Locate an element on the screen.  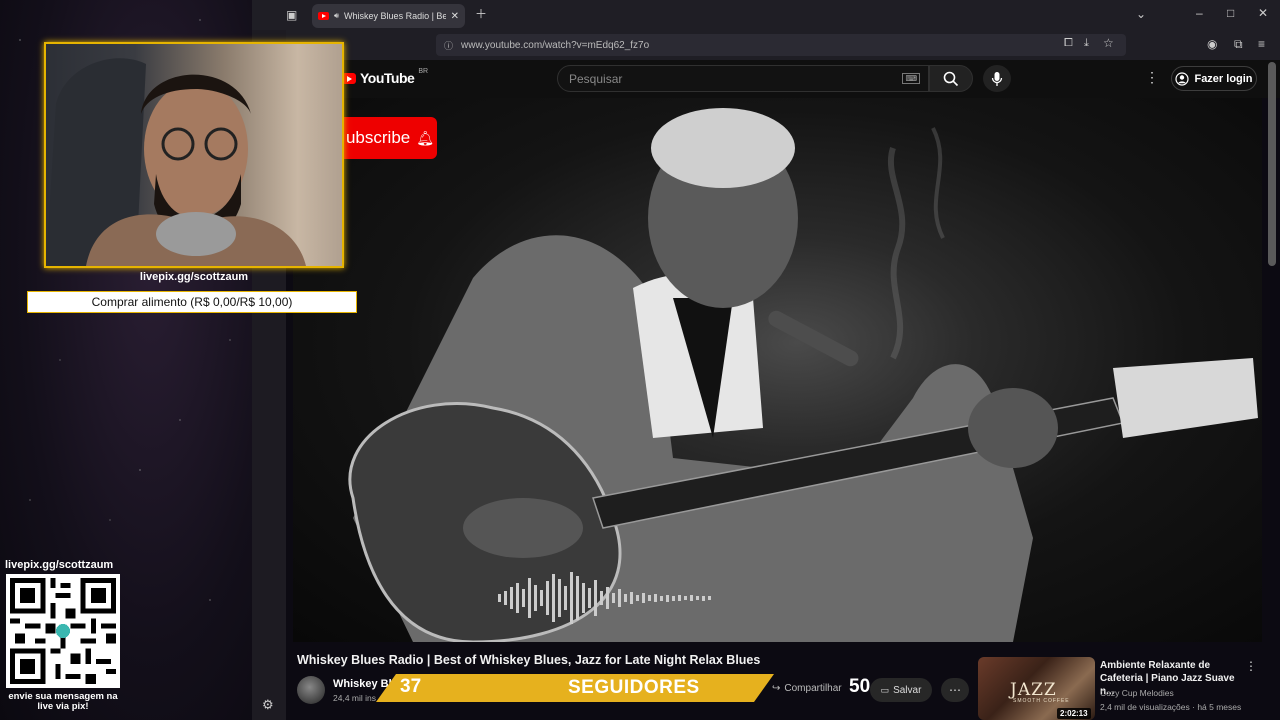
keyboard-icon: ⌨ is located at coordinates (911, 78).